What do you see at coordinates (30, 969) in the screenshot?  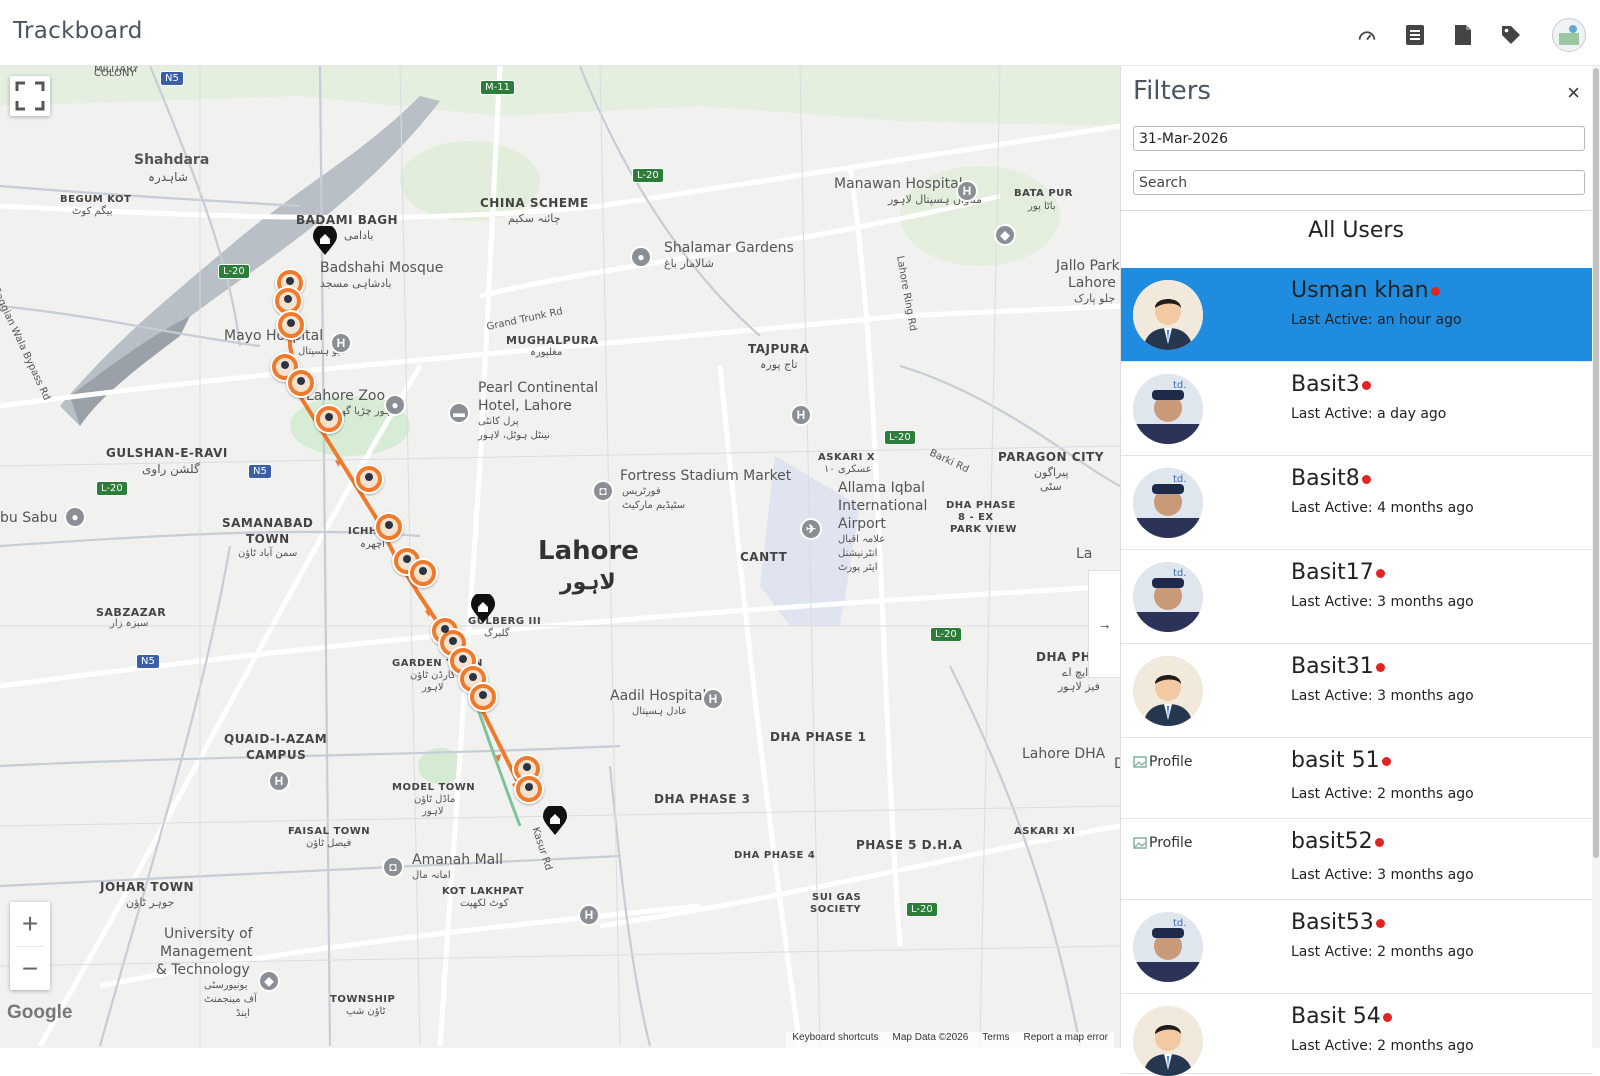 I see `zoom-out-button: −` at bounding box center [30, 969].